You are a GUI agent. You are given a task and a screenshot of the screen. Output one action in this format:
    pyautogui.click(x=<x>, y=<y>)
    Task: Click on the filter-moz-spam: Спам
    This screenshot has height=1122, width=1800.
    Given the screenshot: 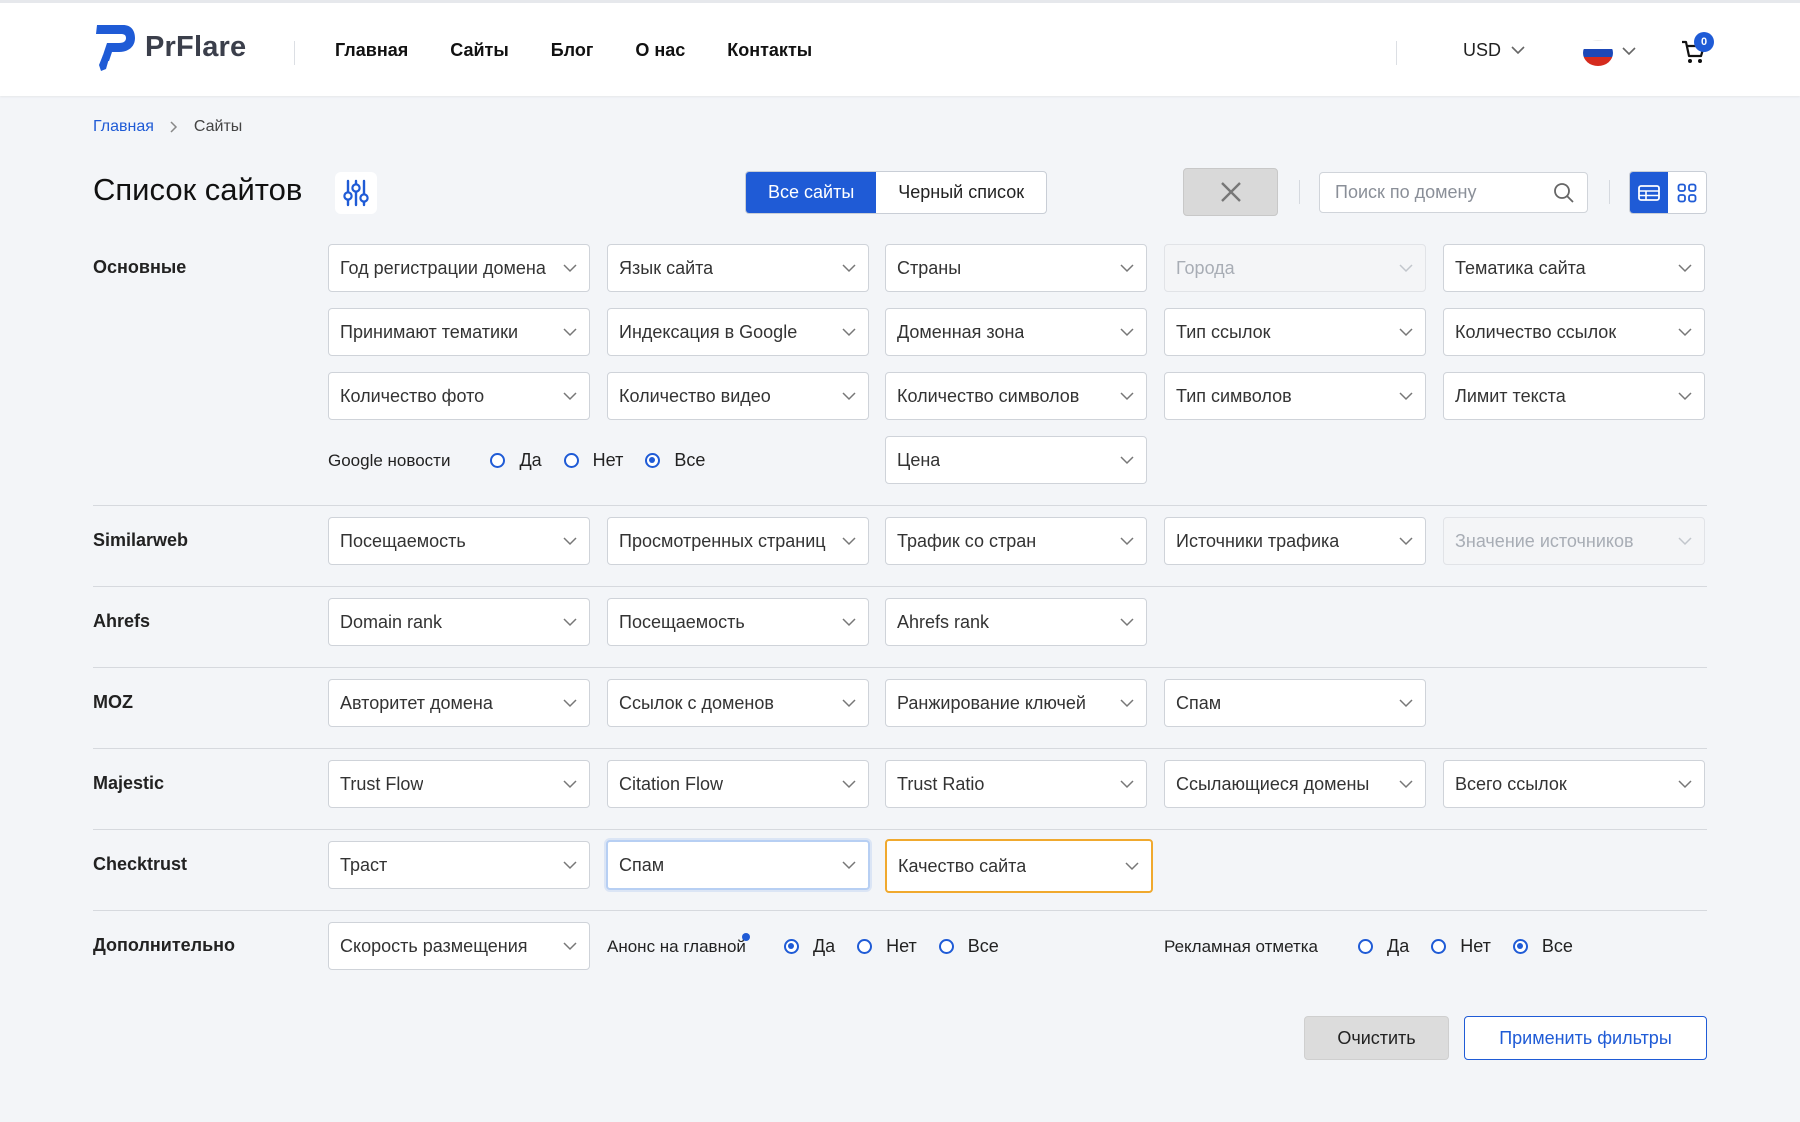 What is the action you would take?
    pyautogui.click(x=1295, y=703)
    